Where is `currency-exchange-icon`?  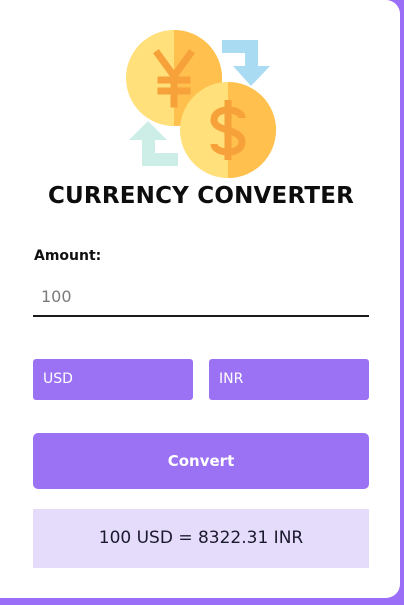
currency-exchange-icon is located at coordinates (201, 103).